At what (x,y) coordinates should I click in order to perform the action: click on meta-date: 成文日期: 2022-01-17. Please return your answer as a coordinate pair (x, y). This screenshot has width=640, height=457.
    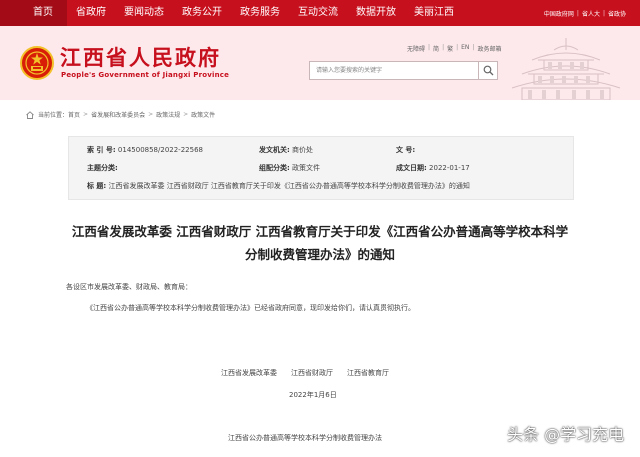
    Looking at the image, I should click on (433, 168).